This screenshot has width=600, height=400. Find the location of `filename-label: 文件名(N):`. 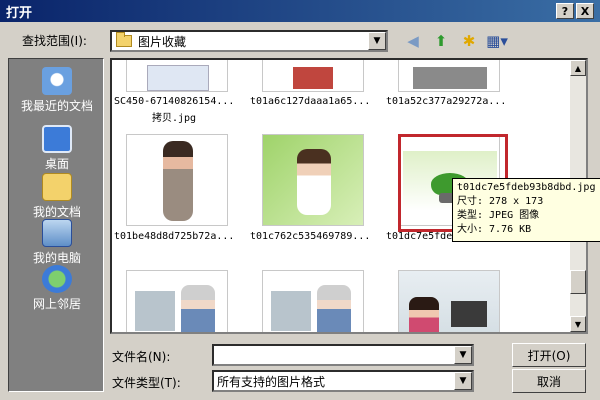

filename-label: 文件名(N): is located at coordinates (141, 357).